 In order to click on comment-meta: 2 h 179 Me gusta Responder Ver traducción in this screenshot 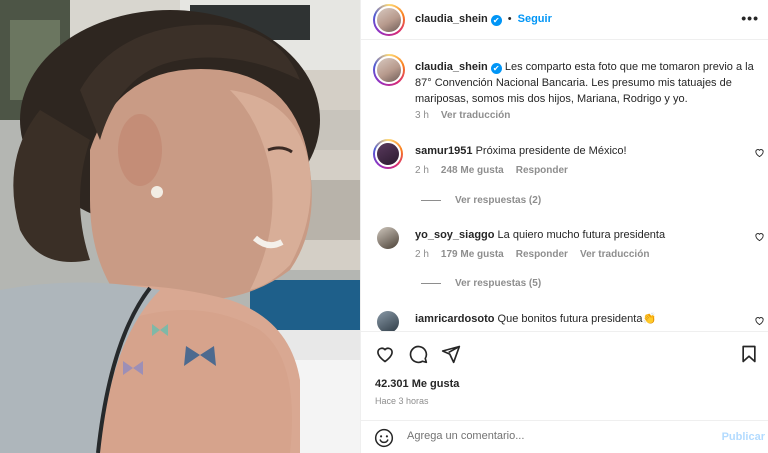, I will do `click(532, 254)`.